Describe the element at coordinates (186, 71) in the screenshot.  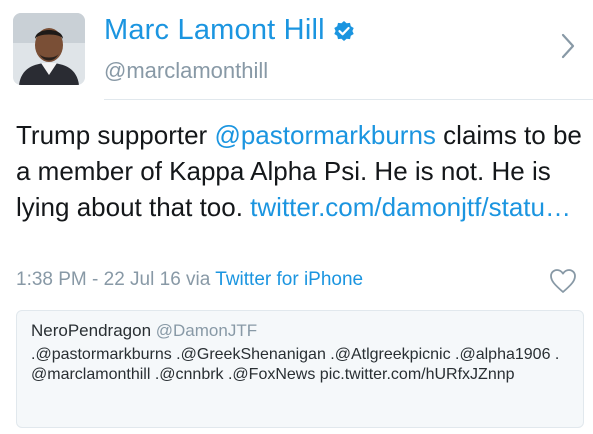
I see `author-handle: @marclamonthill` at that location.